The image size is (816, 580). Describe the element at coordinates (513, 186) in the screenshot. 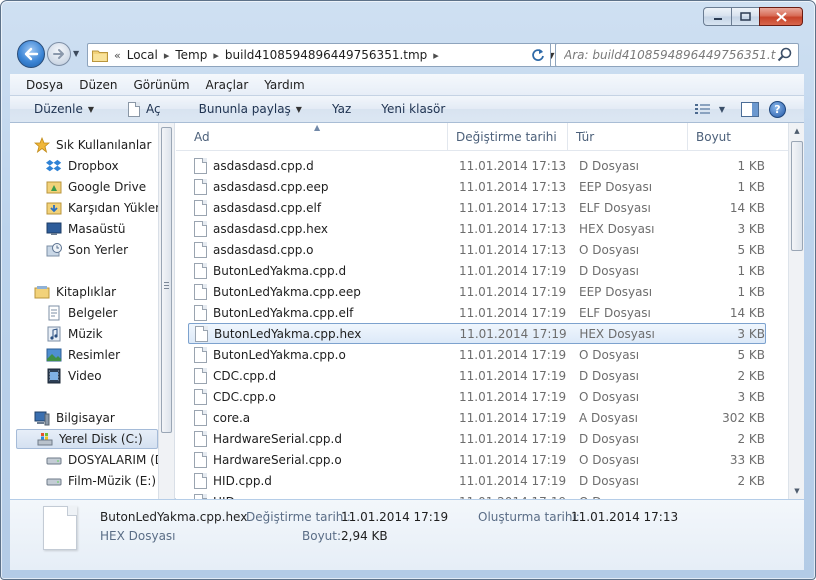

I see `file-date-cell: 11.01.2014 17:13` at that location.